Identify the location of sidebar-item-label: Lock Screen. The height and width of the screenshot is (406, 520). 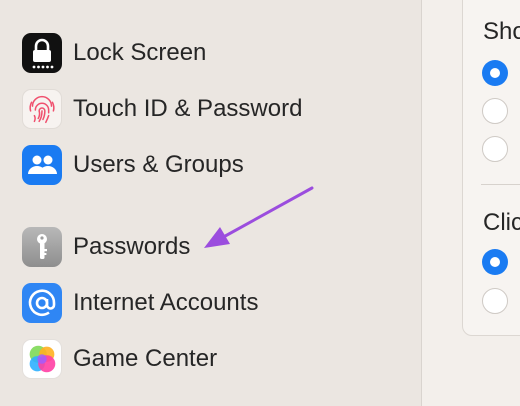
(140, 52).